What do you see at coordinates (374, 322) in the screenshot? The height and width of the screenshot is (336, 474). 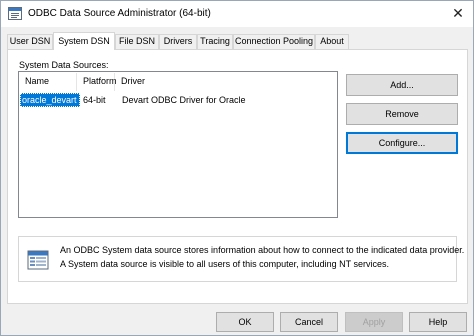 I see `apply-button: Apply` at bounding box center [374, 322].